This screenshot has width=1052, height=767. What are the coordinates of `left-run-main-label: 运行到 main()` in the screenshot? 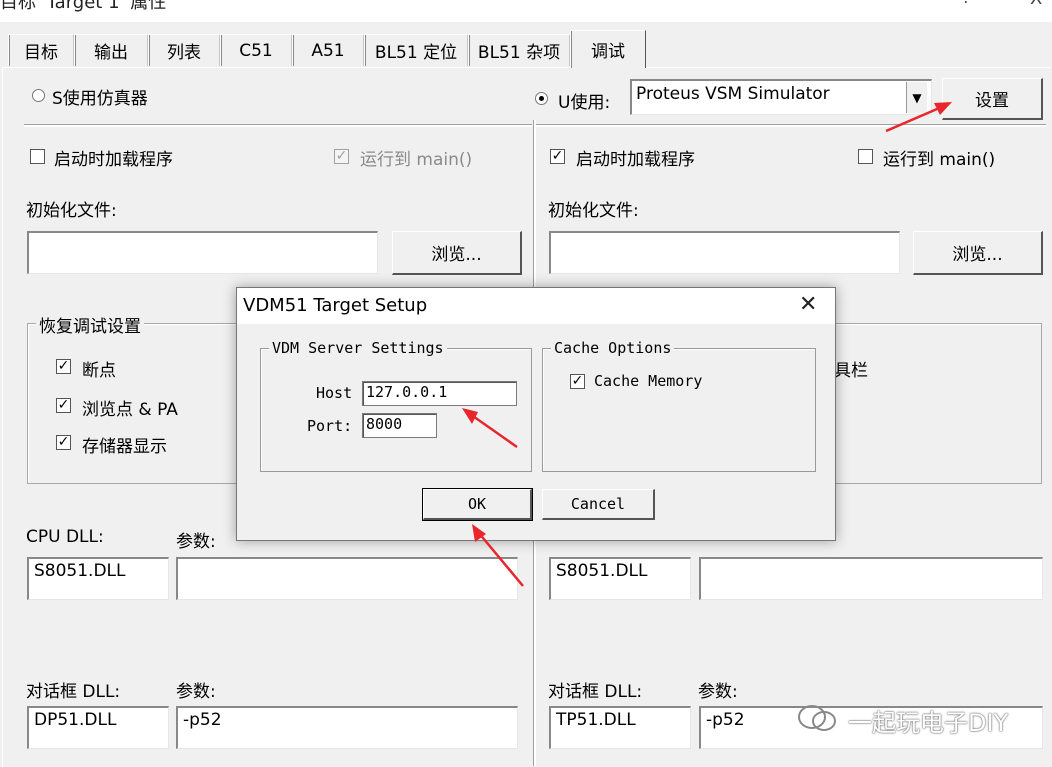 It's located at (416, 160).